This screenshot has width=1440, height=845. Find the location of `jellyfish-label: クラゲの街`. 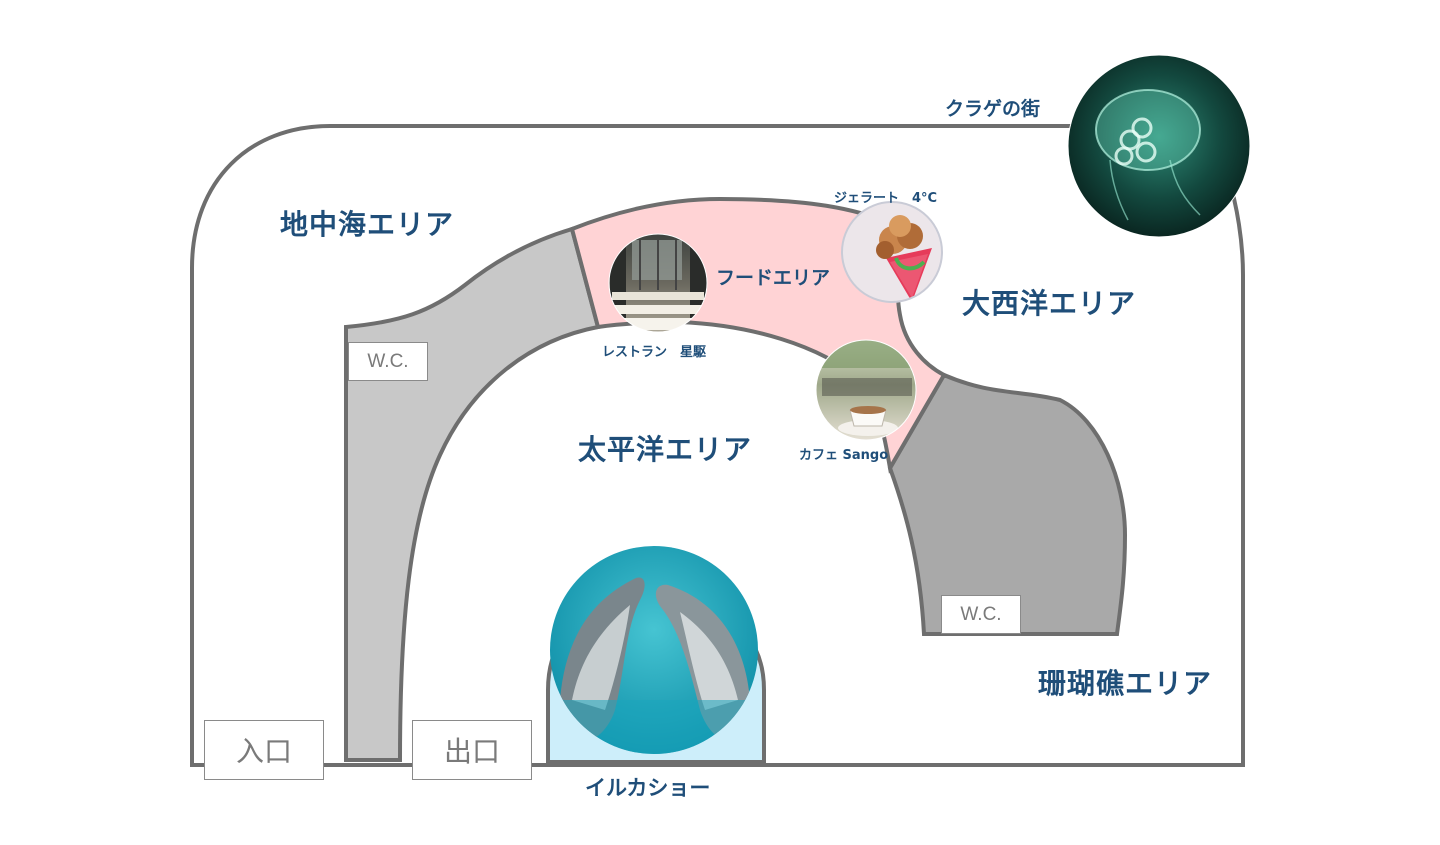

jellyfish-label: クラゲの街 is located at coordinates (993, 109).